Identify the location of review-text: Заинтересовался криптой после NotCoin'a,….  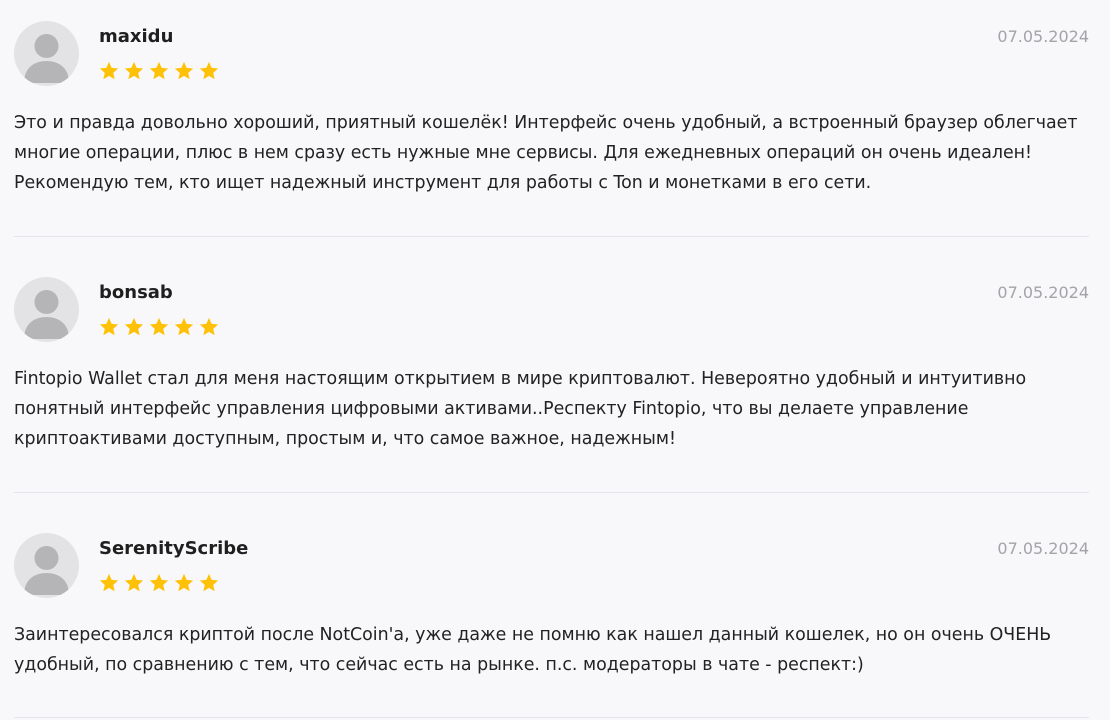
(533, 650).